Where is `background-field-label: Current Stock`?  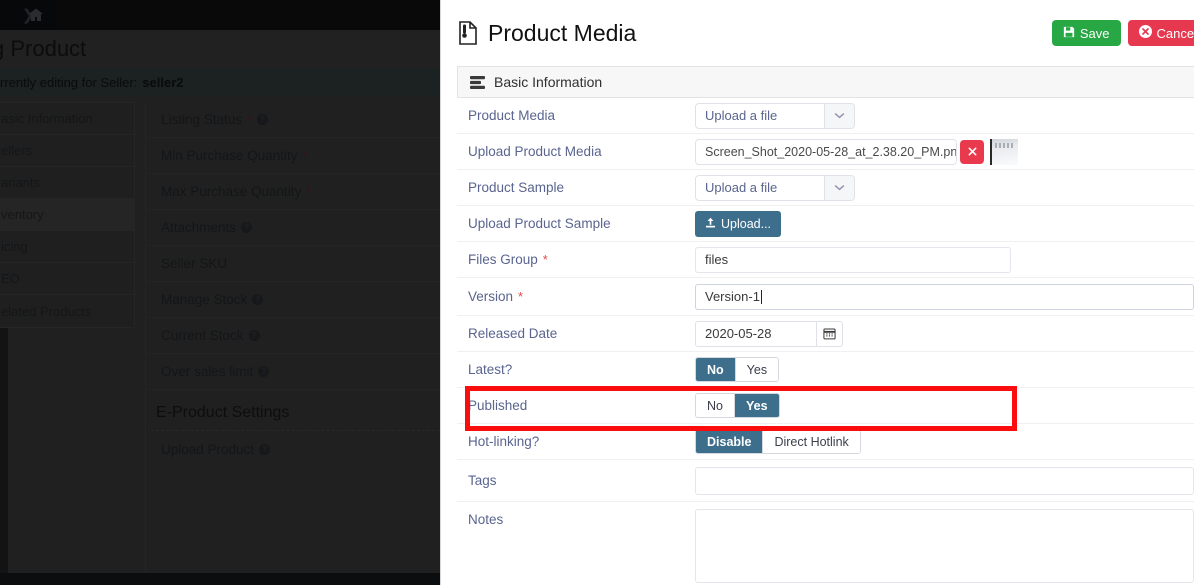
background-field-label: Current Stock is located at coordinates (202, 335).